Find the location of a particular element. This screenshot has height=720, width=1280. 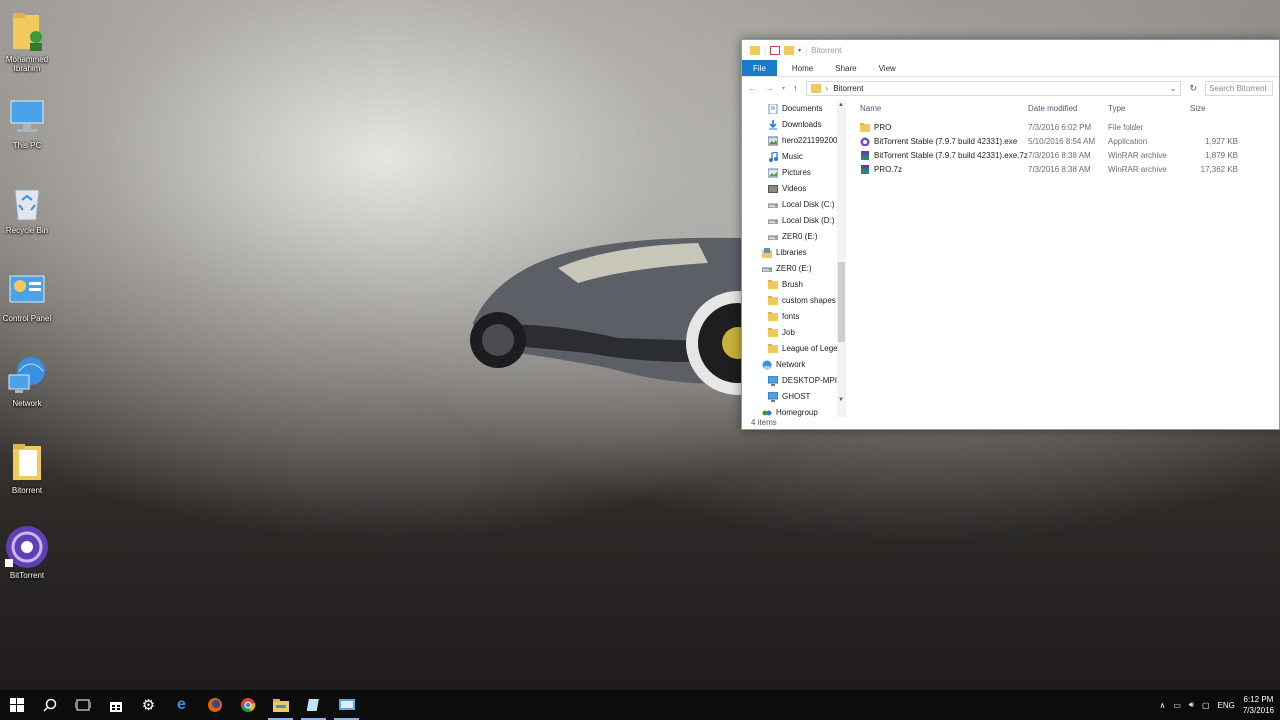

search-button is located at coordinates (49, 705).